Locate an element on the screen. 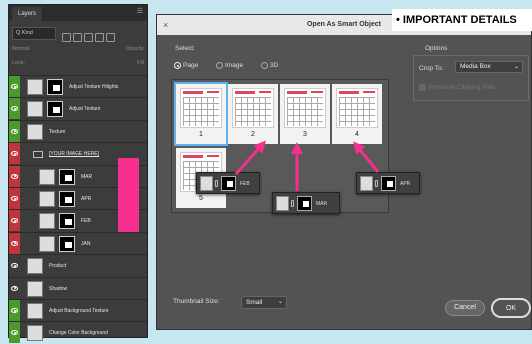  layer-name: Adjust Texture is located at coordinates (85, 109).